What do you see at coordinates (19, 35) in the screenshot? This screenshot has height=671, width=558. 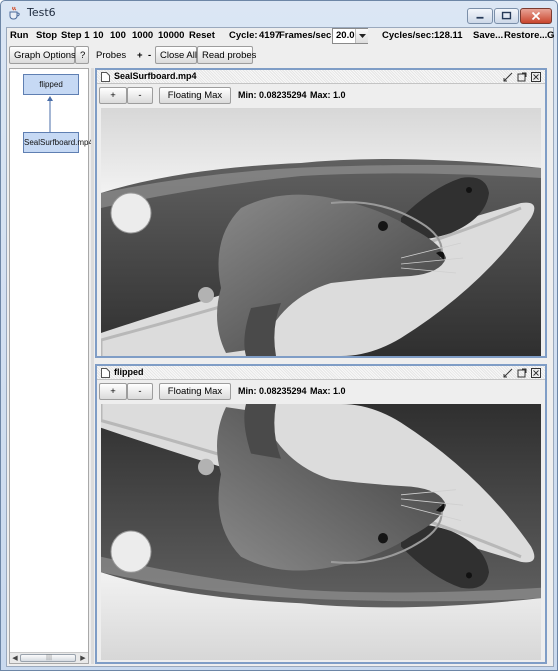 I see `run-button: Run` at bounding box center [19, 35].